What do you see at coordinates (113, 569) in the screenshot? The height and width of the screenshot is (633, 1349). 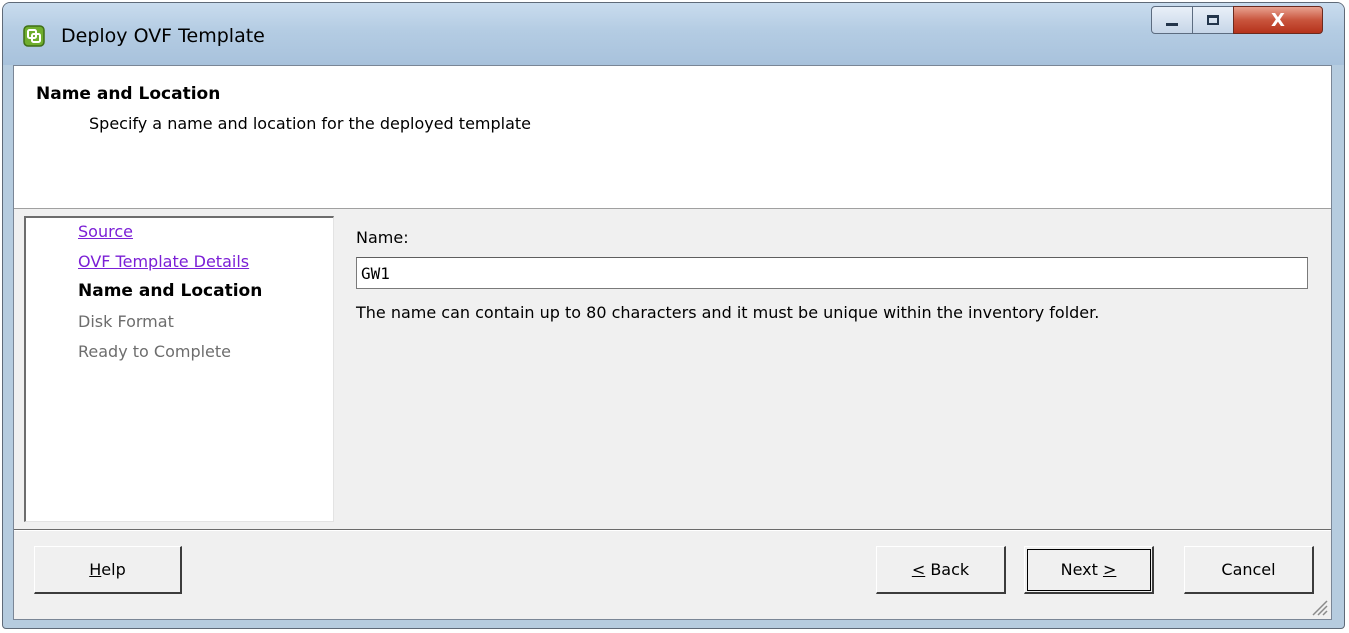 I see `help-label-rest: elp` at bounding box center [113, 569].